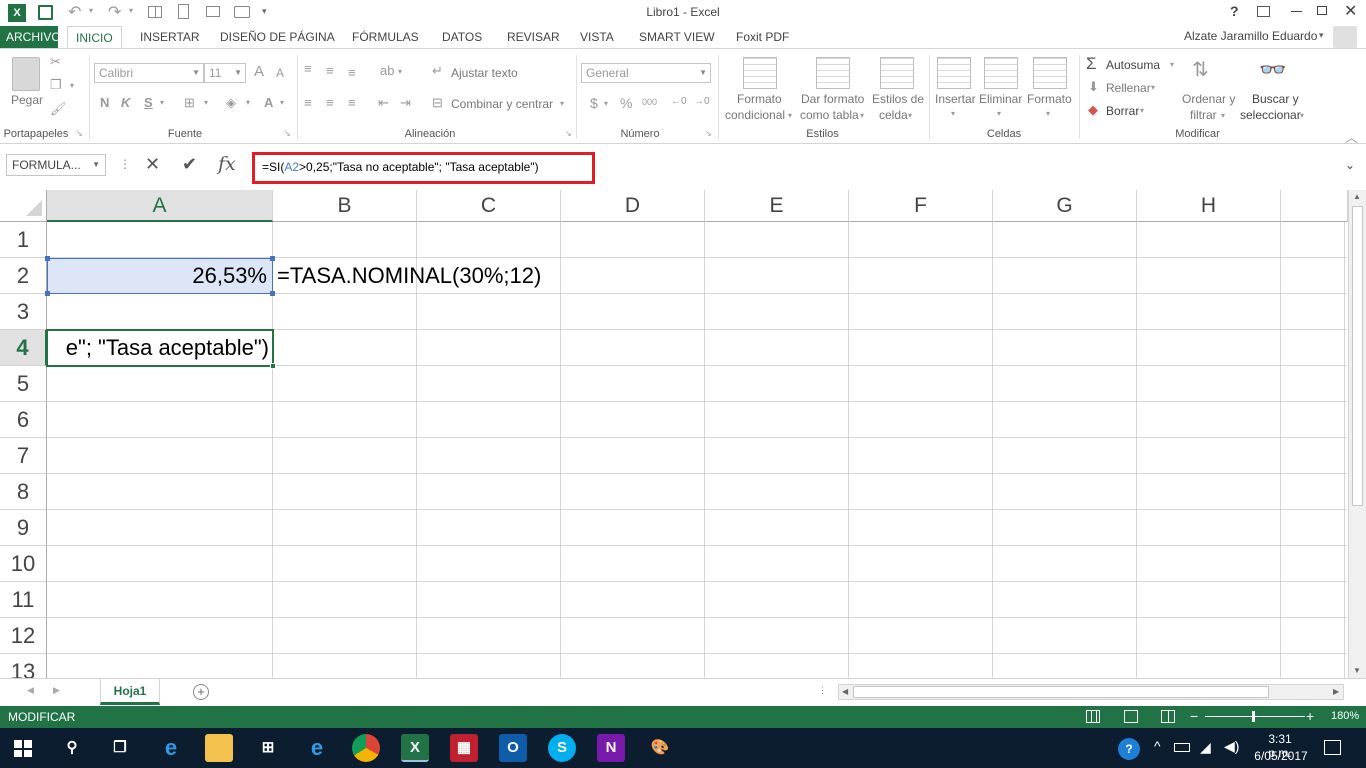  Describe the element at coordinates (679, 101) in the screenshot. I see `increase-decimal-icon: ←0` at that location.